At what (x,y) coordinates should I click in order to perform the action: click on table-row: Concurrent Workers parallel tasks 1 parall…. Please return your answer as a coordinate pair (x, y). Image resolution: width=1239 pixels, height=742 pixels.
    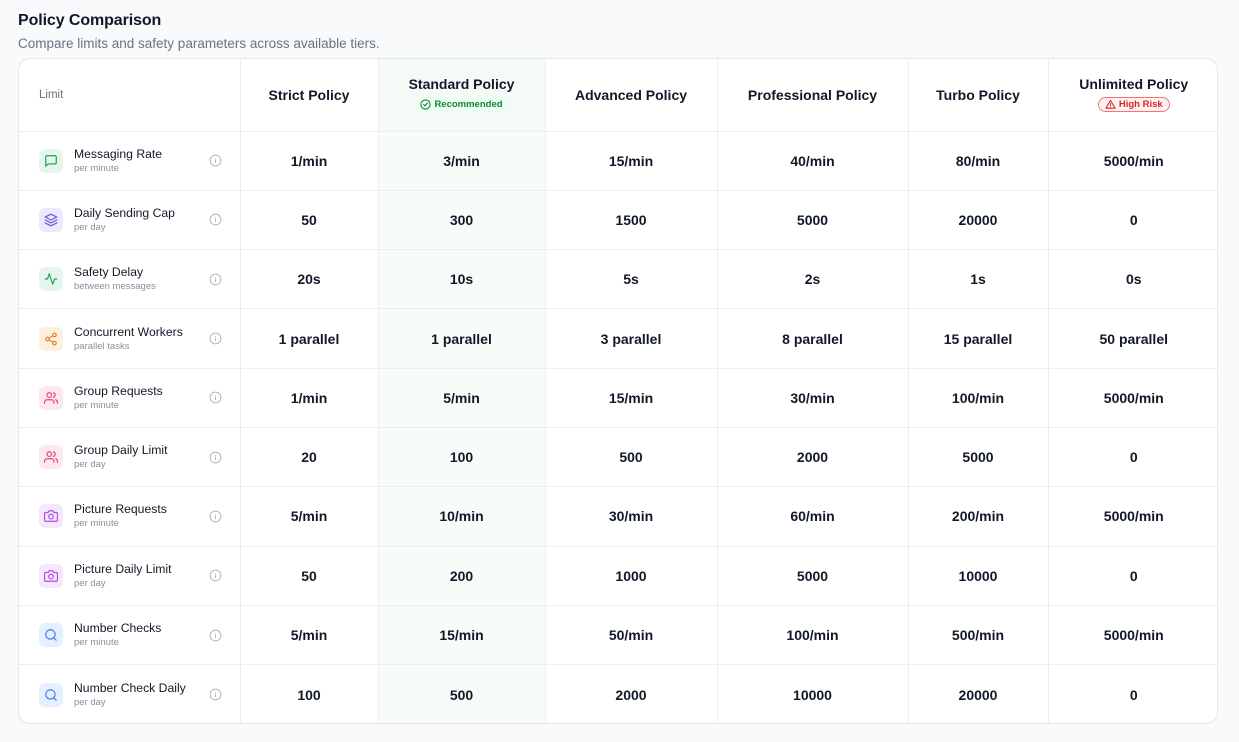
    Looking at the image, I should click on (618, 338).